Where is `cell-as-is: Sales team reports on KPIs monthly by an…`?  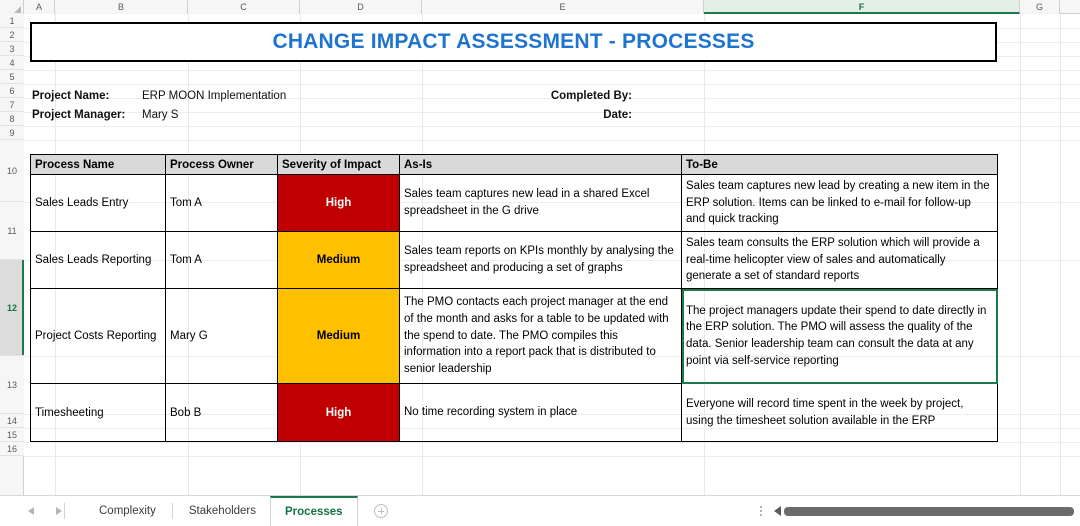
cell-as-is: Sales team reports on KPIs monthly by an… is located at coordinates (540, 260).